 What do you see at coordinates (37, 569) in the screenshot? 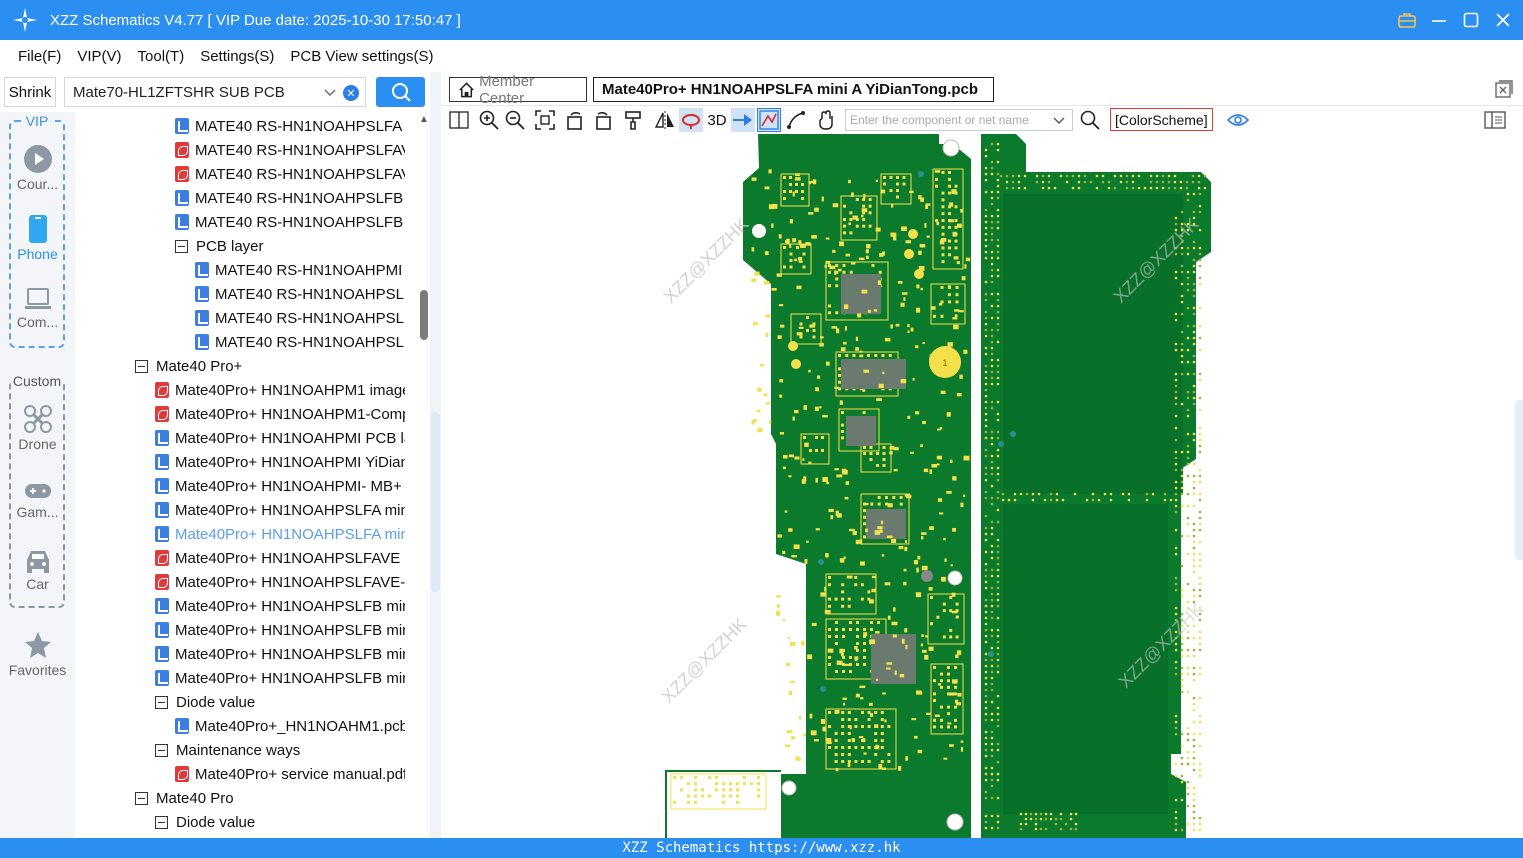
I see `rail-item-car: Car` at bounding box center [37, 569].